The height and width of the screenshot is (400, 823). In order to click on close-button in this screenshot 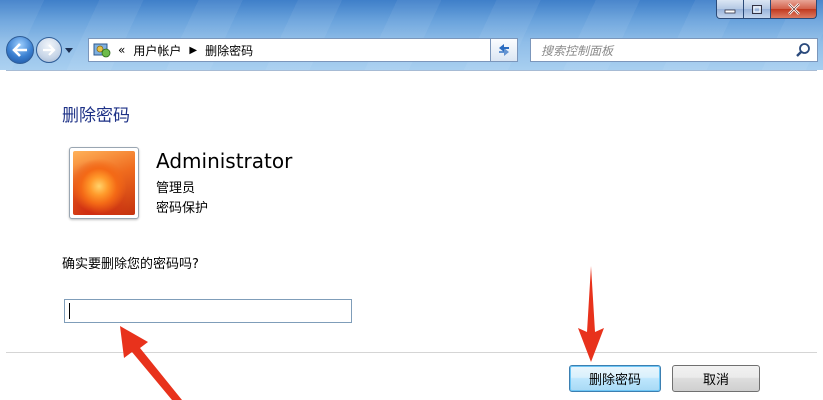, I will do `click(794, 9)`.